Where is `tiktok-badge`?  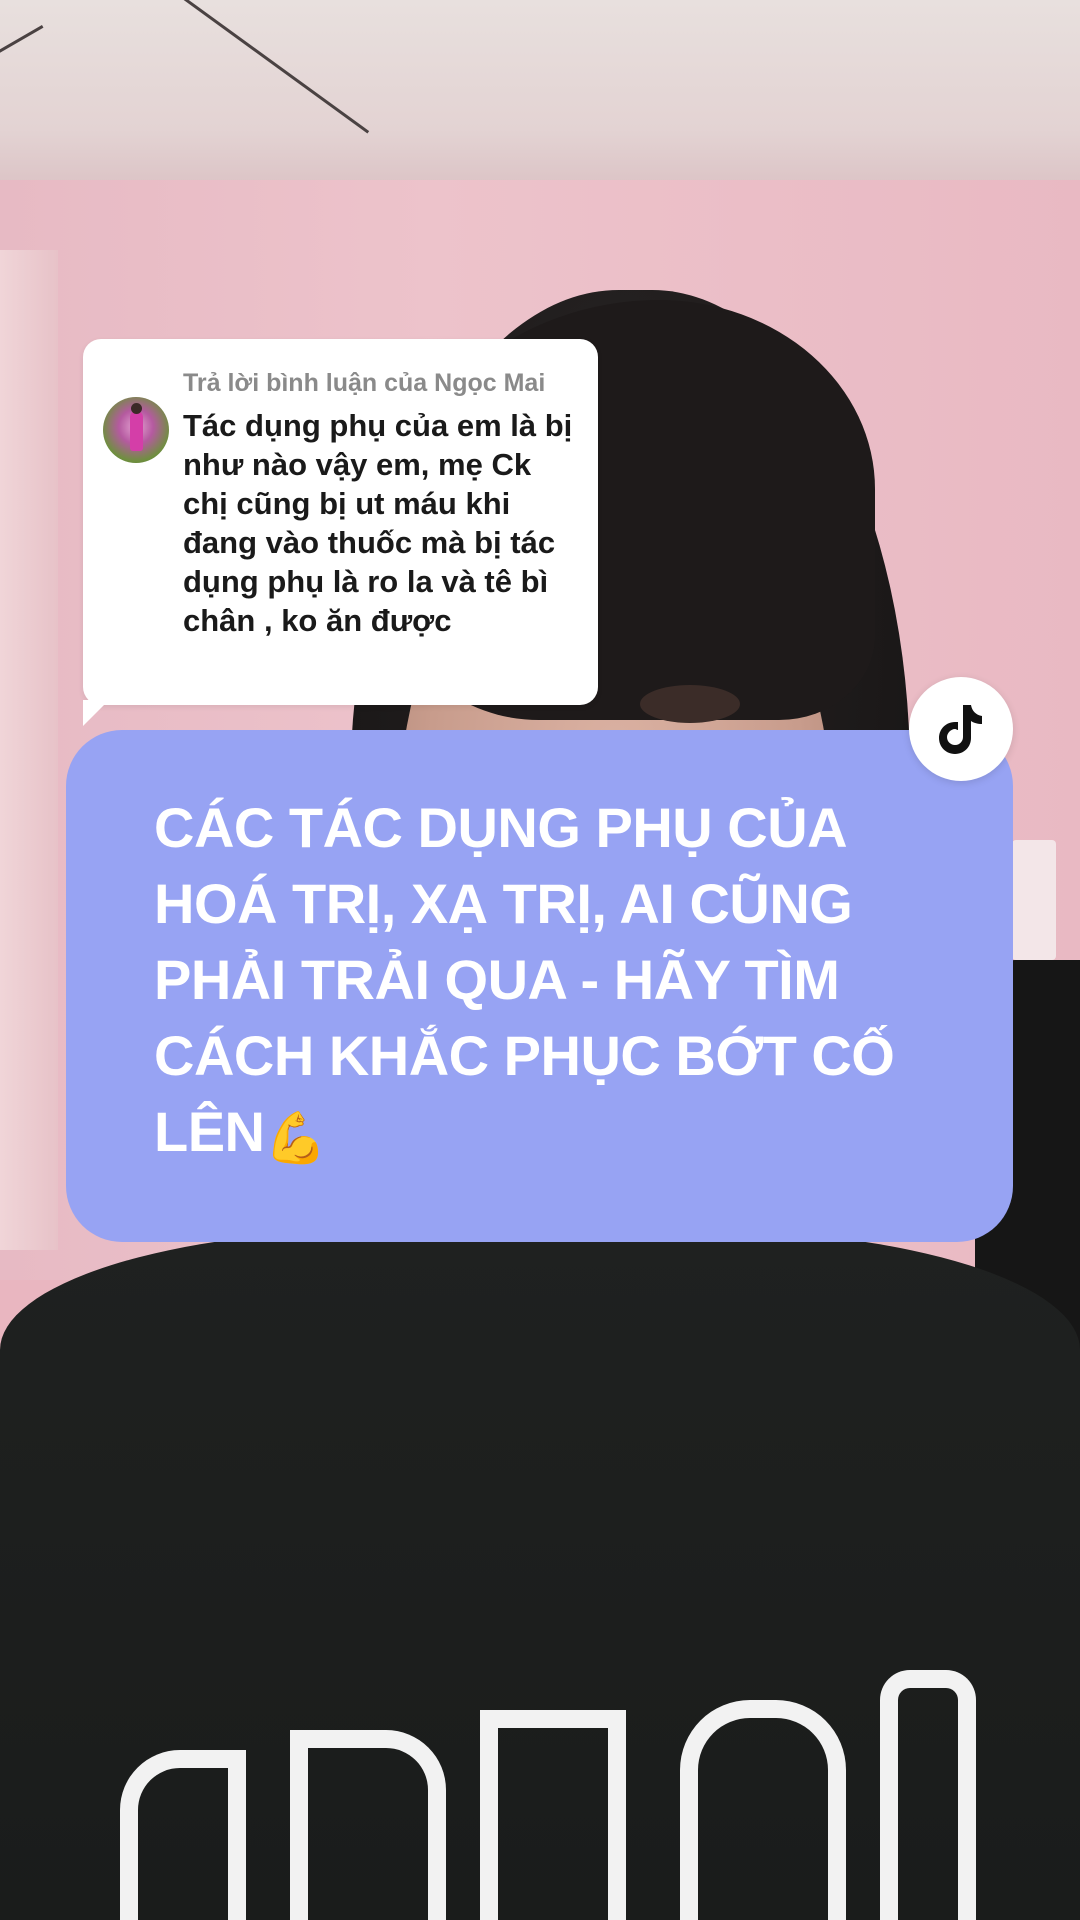
tiktok-badge is located at coordinates (961, 729).